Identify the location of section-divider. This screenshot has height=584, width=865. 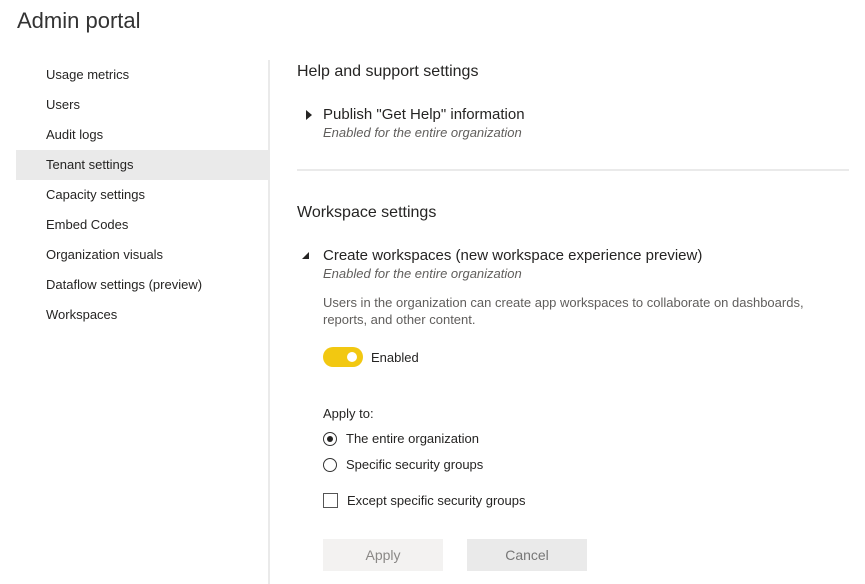
(573, 170).